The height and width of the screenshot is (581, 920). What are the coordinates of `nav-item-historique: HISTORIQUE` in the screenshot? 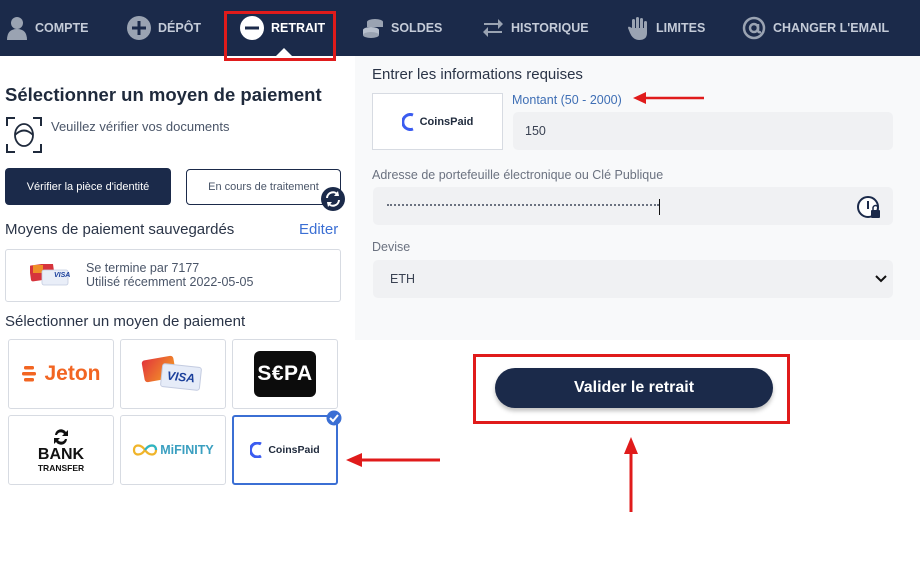 It's located at (535, 28).